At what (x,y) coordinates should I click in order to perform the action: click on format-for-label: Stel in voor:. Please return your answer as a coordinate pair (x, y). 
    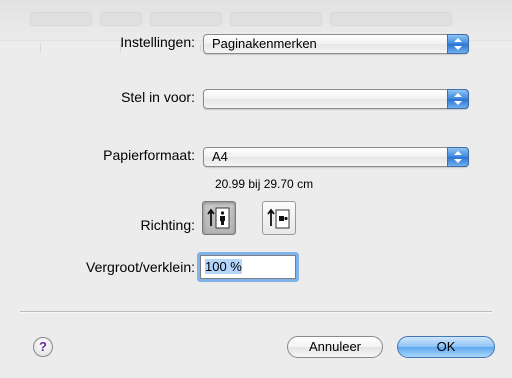
    Looking at the image, I should click on (158, 97).